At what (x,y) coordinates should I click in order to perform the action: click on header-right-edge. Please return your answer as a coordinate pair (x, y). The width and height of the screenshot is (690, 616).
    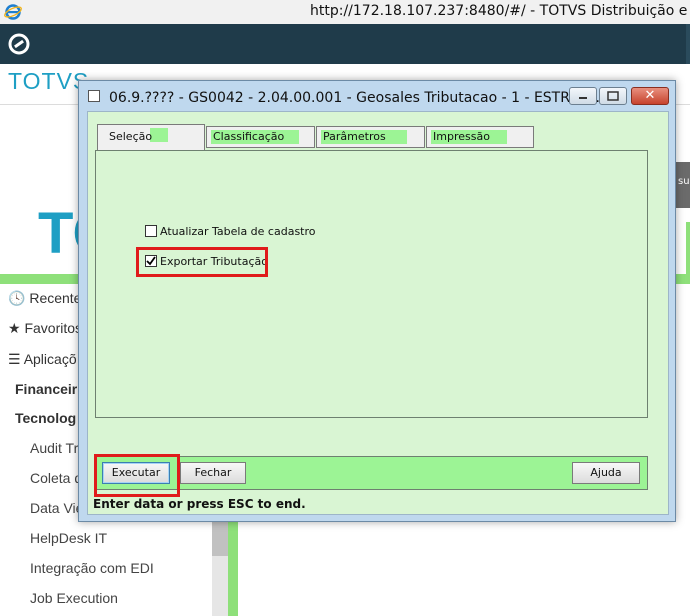
    Looking at the image, I should click on (688, 44).